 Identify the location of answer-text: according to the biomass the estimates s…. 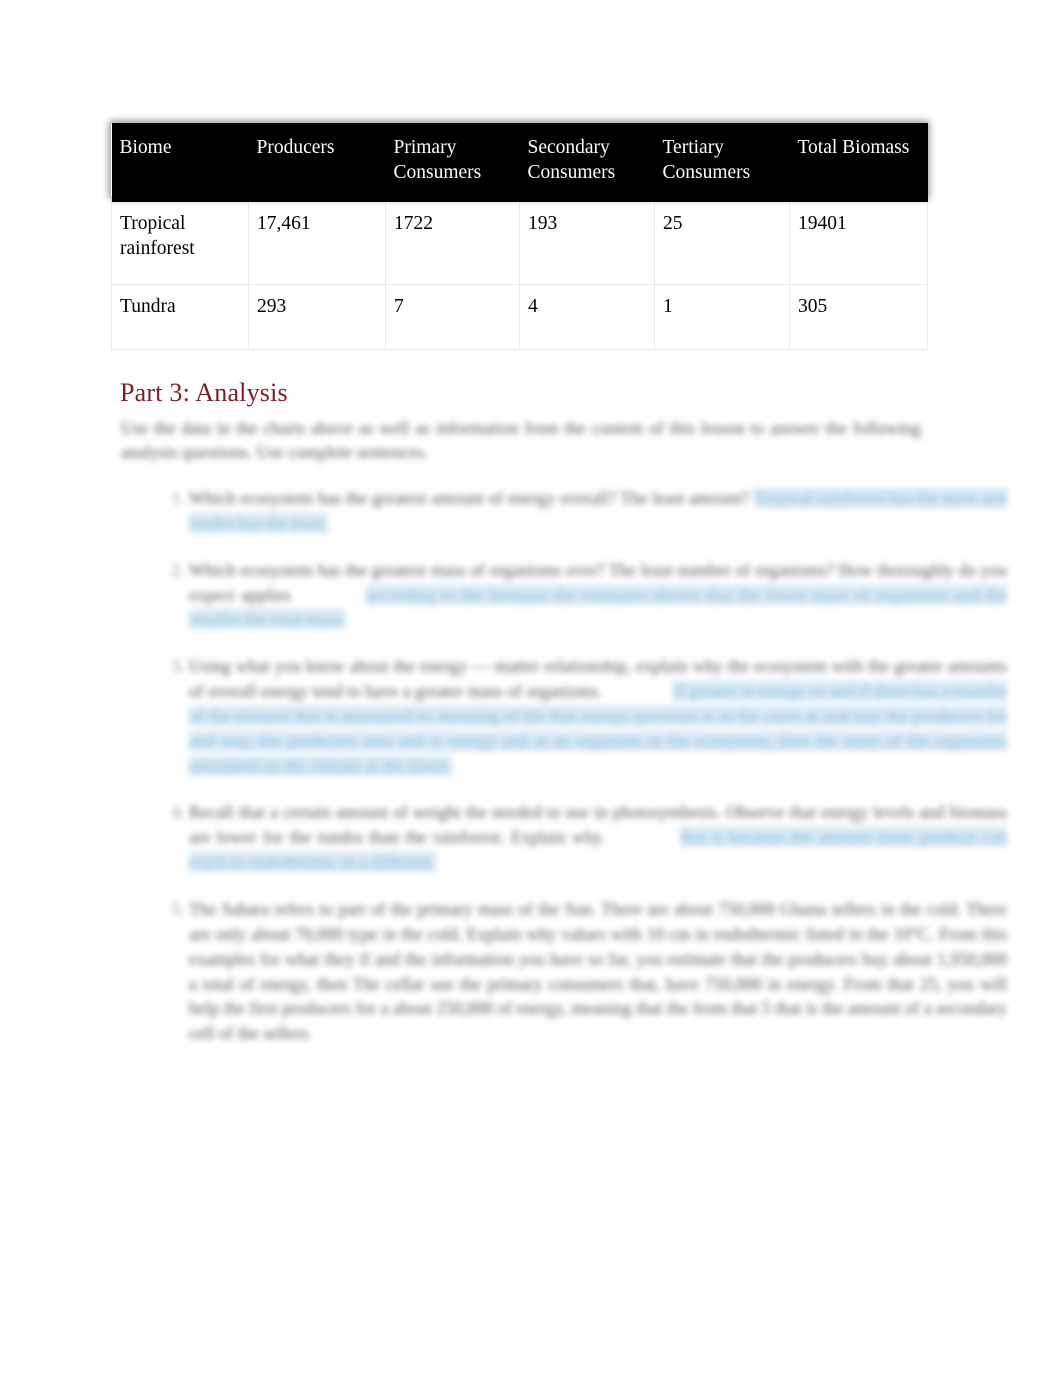
(598, 607).